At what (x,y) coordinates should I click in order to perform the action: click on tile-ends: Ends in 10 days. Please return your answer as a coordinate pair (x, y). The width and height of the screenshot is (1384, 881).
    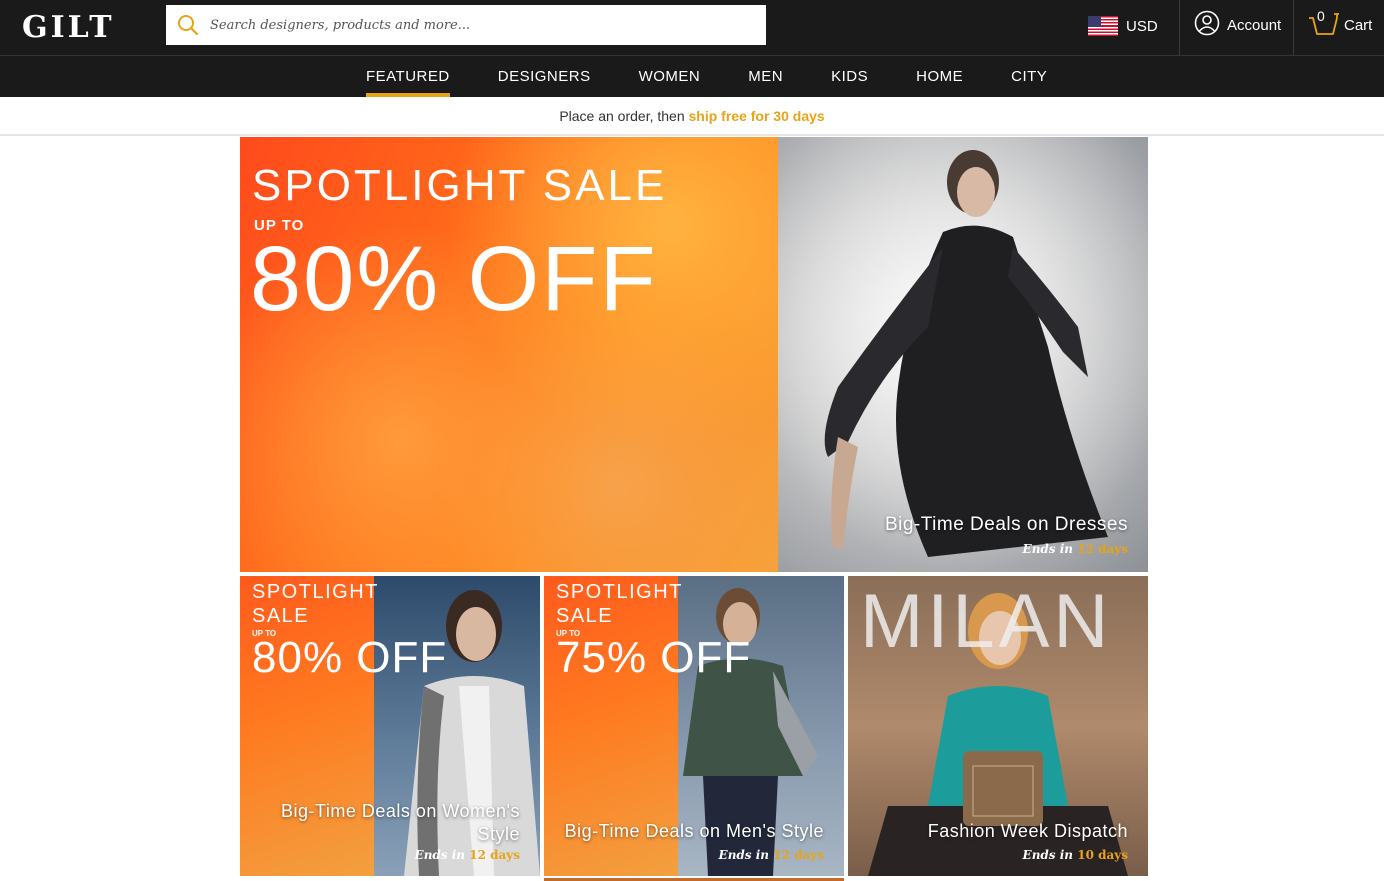
    Looking at the image, I should click on (1028, 855).